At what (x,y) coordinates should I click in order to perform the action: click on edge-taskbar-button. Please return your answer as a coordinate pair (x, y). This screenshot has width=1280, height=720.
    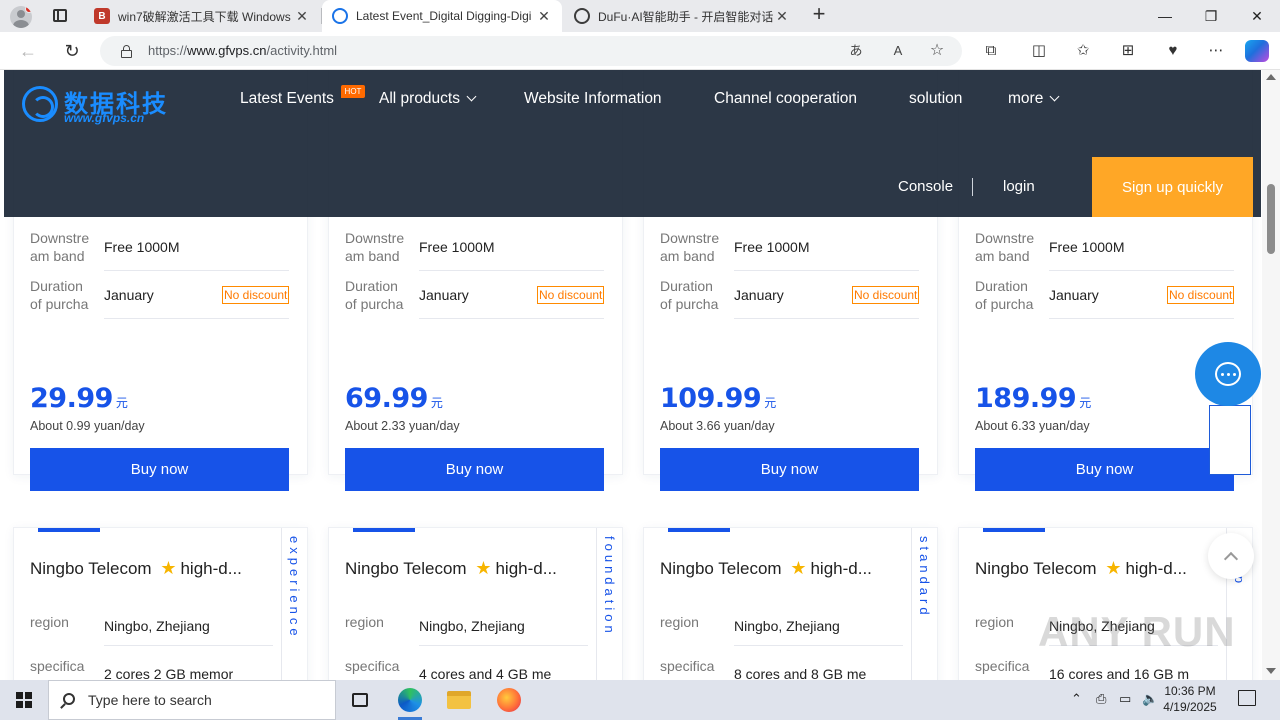
    Looking at the image, I should click on (410, 700).